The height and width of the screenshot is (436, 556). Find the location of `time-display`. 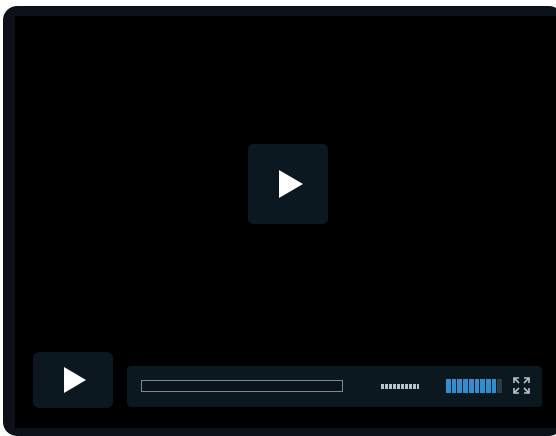

time-display is located at coordinates (400, 386).